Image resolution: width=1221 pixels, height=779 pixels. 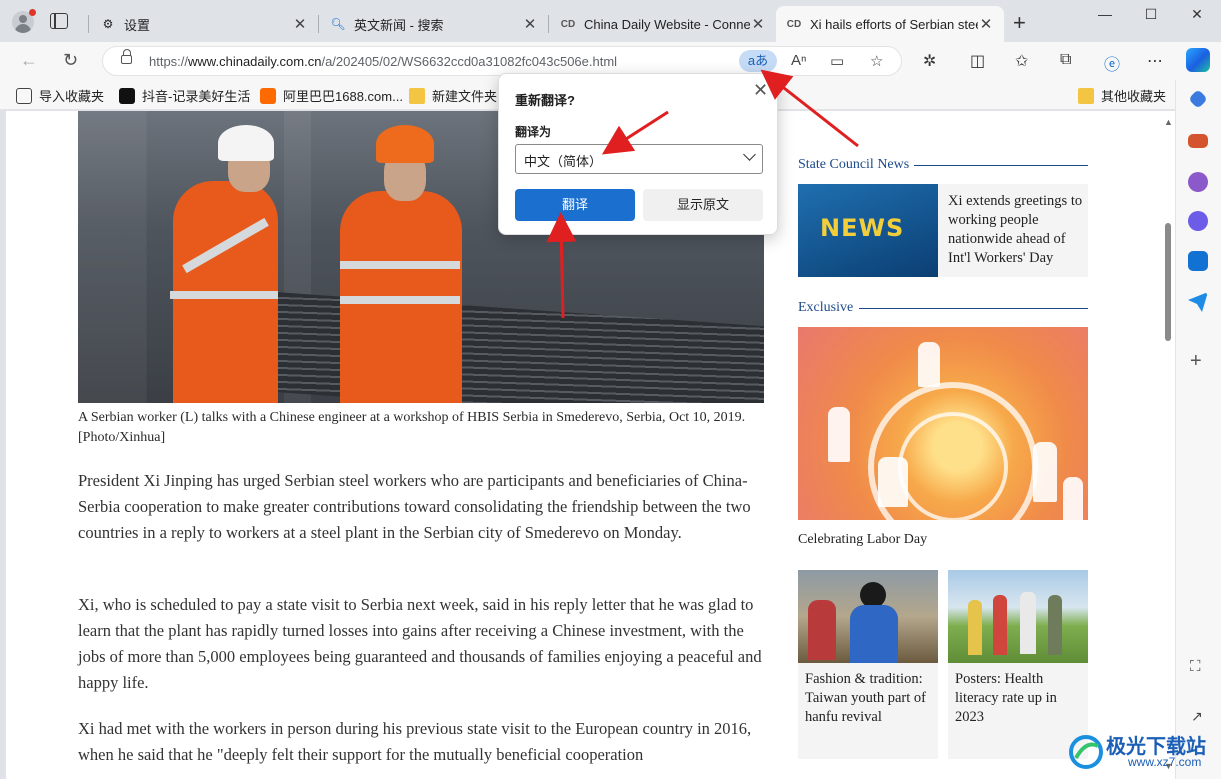 I want to click on tab-article-active: CD Xi hails efforts of Serbian steel ✕, so click(x=890, y=24).